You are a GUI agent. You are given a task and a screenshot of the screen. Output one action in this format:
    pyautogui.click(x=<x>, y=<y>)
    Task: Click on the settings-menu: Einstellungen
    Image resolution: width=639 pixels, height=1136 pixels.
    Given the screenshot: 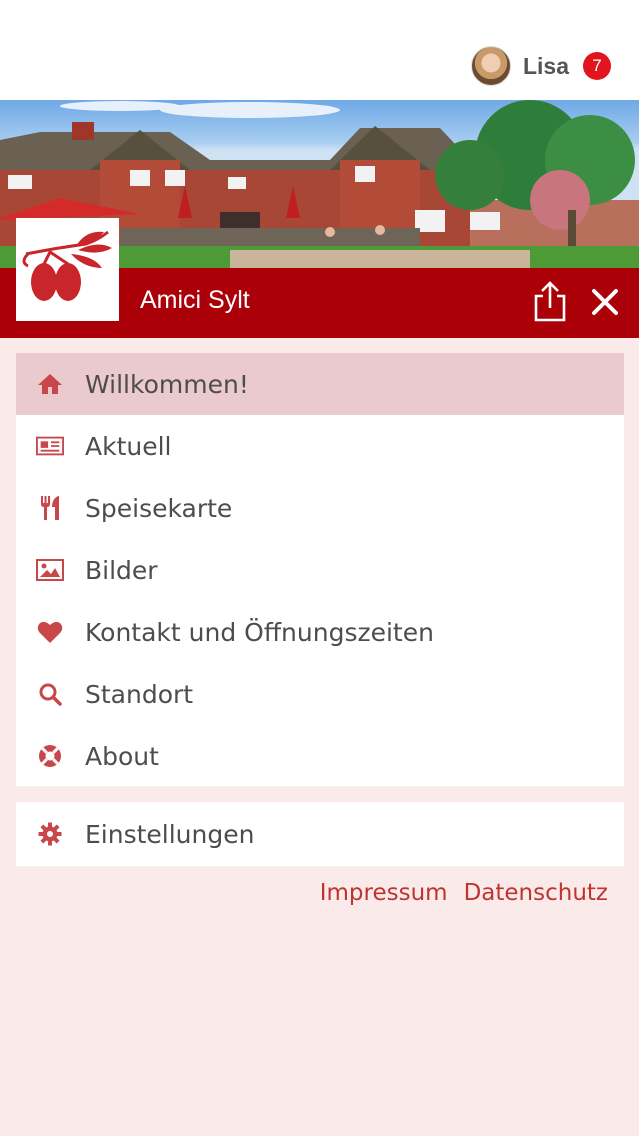 What is the action you would take?
    pyautogui.click(x=320, y=834)
    